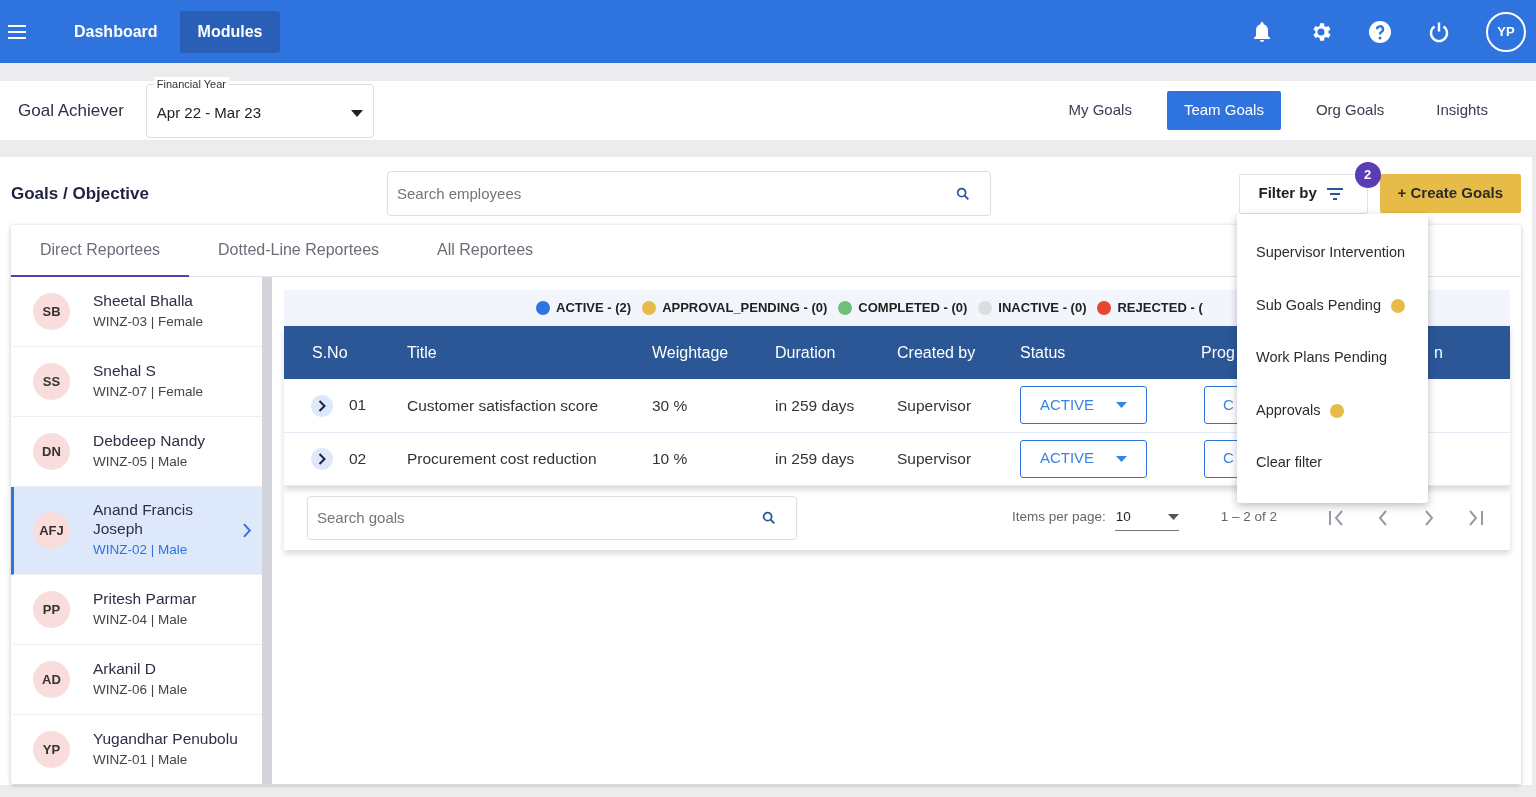 Image resolution: width=1536 pixels, height=797 pixels. I want to click on filter-count-badge: 2, so click(1367, 174).